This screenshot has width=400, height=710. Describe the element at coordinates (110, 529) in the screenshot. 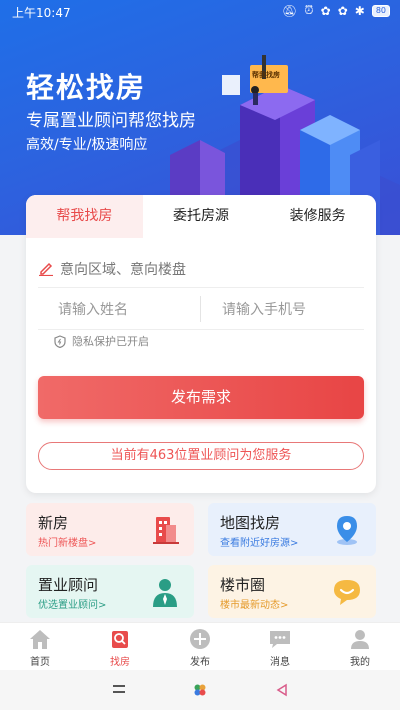

I see `tile-new-house: 新房 热门新楼盘>` at that location.